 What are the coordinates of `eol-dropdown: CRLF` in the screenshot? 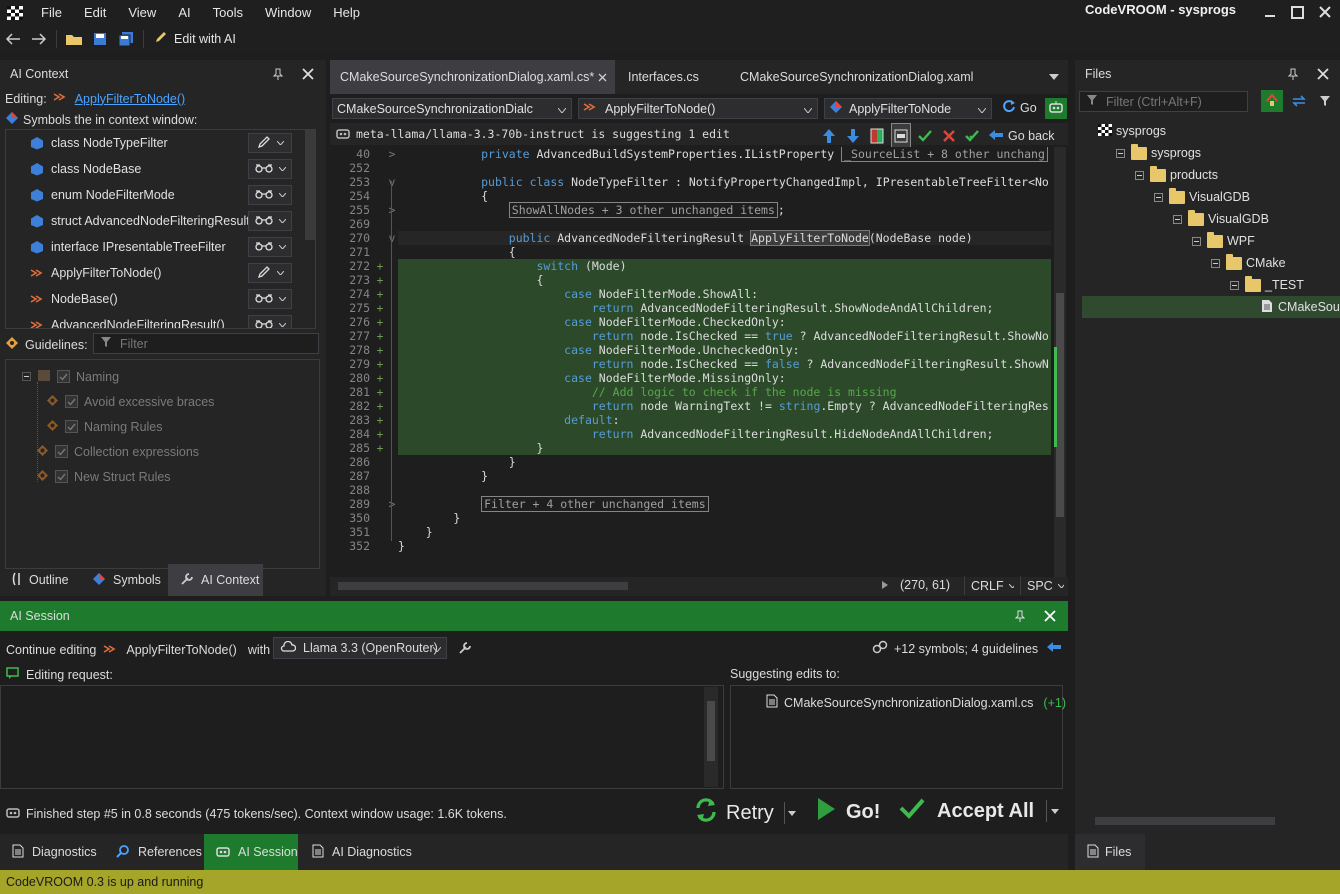 It's located at (989, 585).